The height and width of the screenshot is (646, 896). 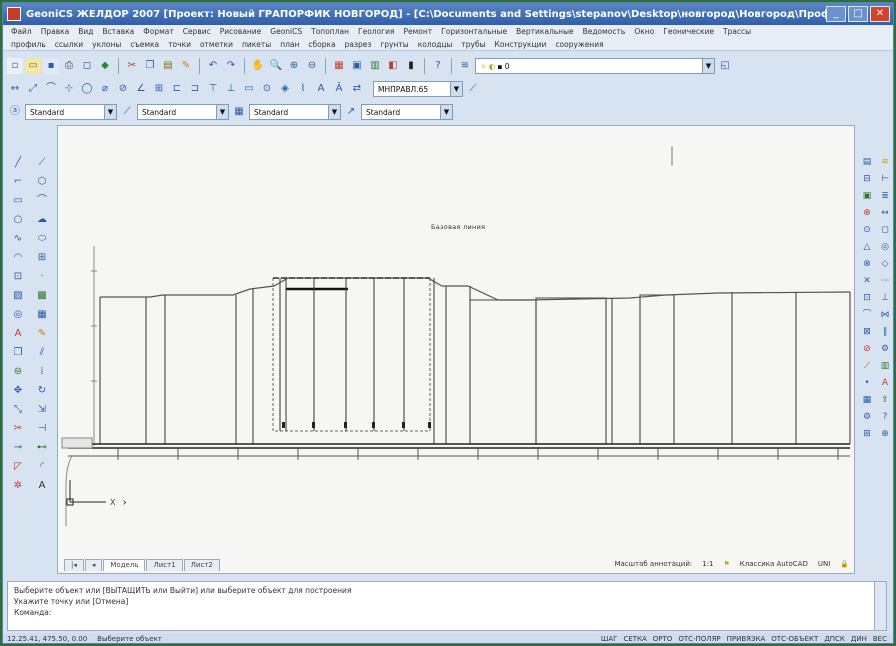 What do you see at coordinates (21, 31) in the screenshot?
I see `menu-item: Файл` at bounding box center [21, 31].